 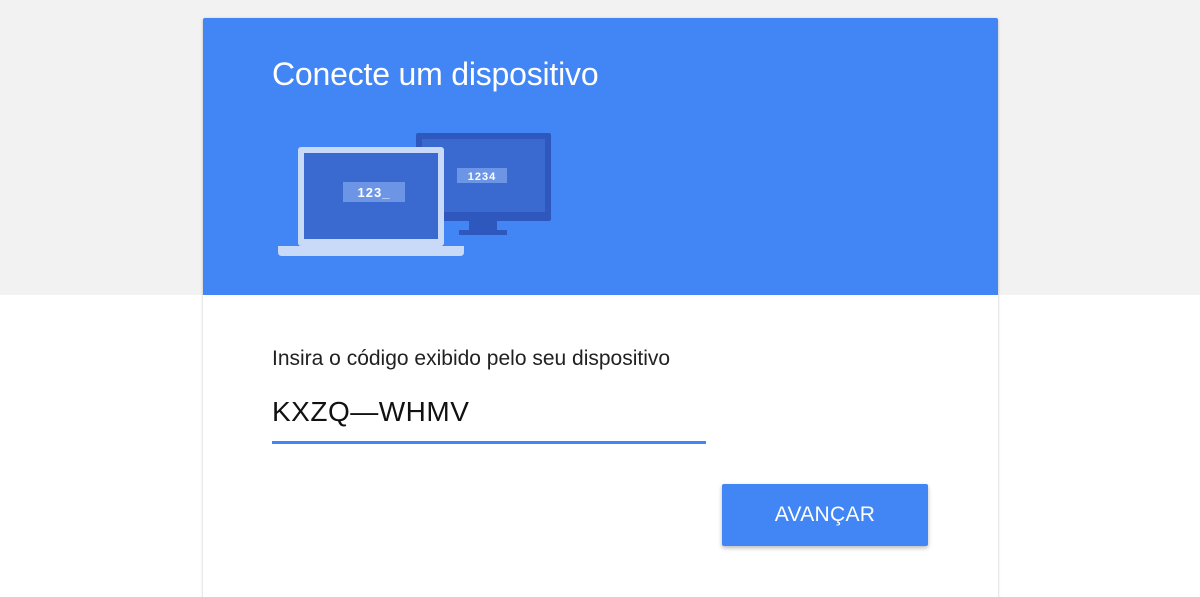 What do you see at coordinates (482, 177) in the screenshot?
I see `tv-code-text: 1234` at bounding box center [482, 177].